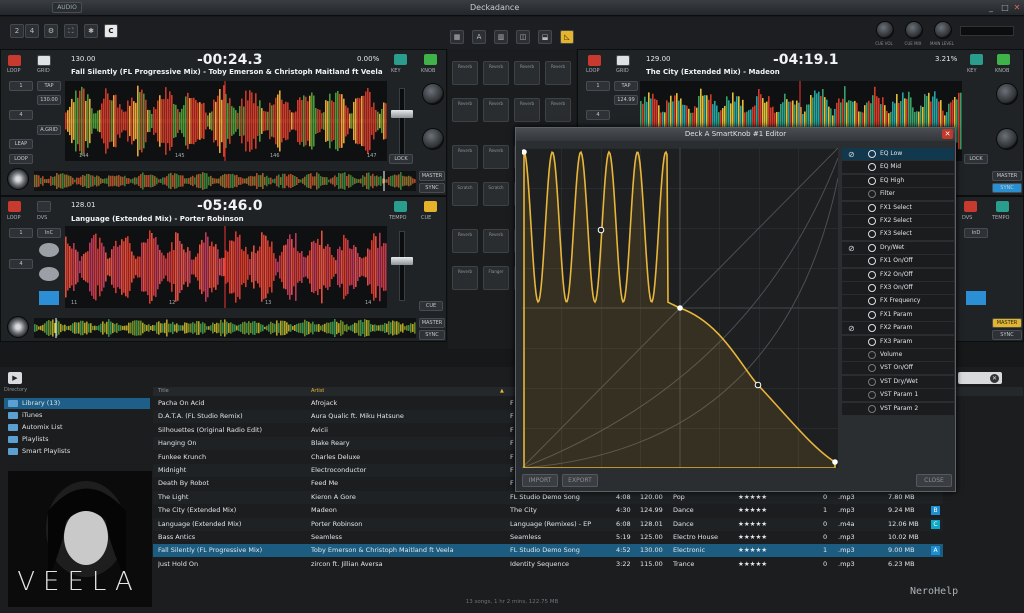 This screenshot has height=613, width=1024. I want to click on col-artist: Artist, so click(317, 391).